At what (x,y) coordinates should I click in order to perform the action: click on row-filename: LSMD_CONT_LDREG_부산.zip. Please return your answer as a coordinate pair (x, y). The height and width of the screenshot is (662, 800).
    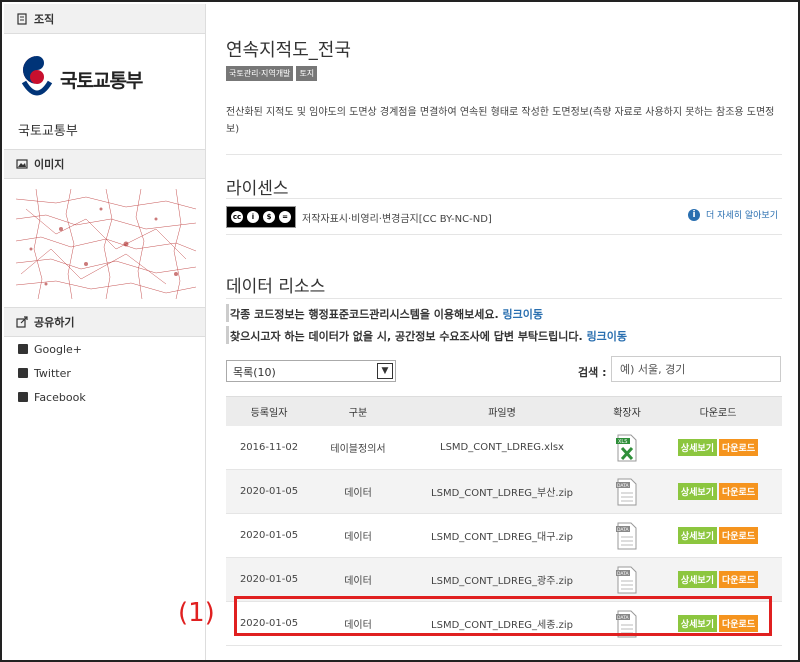
    Looking at the image, I should click on (502, 493).